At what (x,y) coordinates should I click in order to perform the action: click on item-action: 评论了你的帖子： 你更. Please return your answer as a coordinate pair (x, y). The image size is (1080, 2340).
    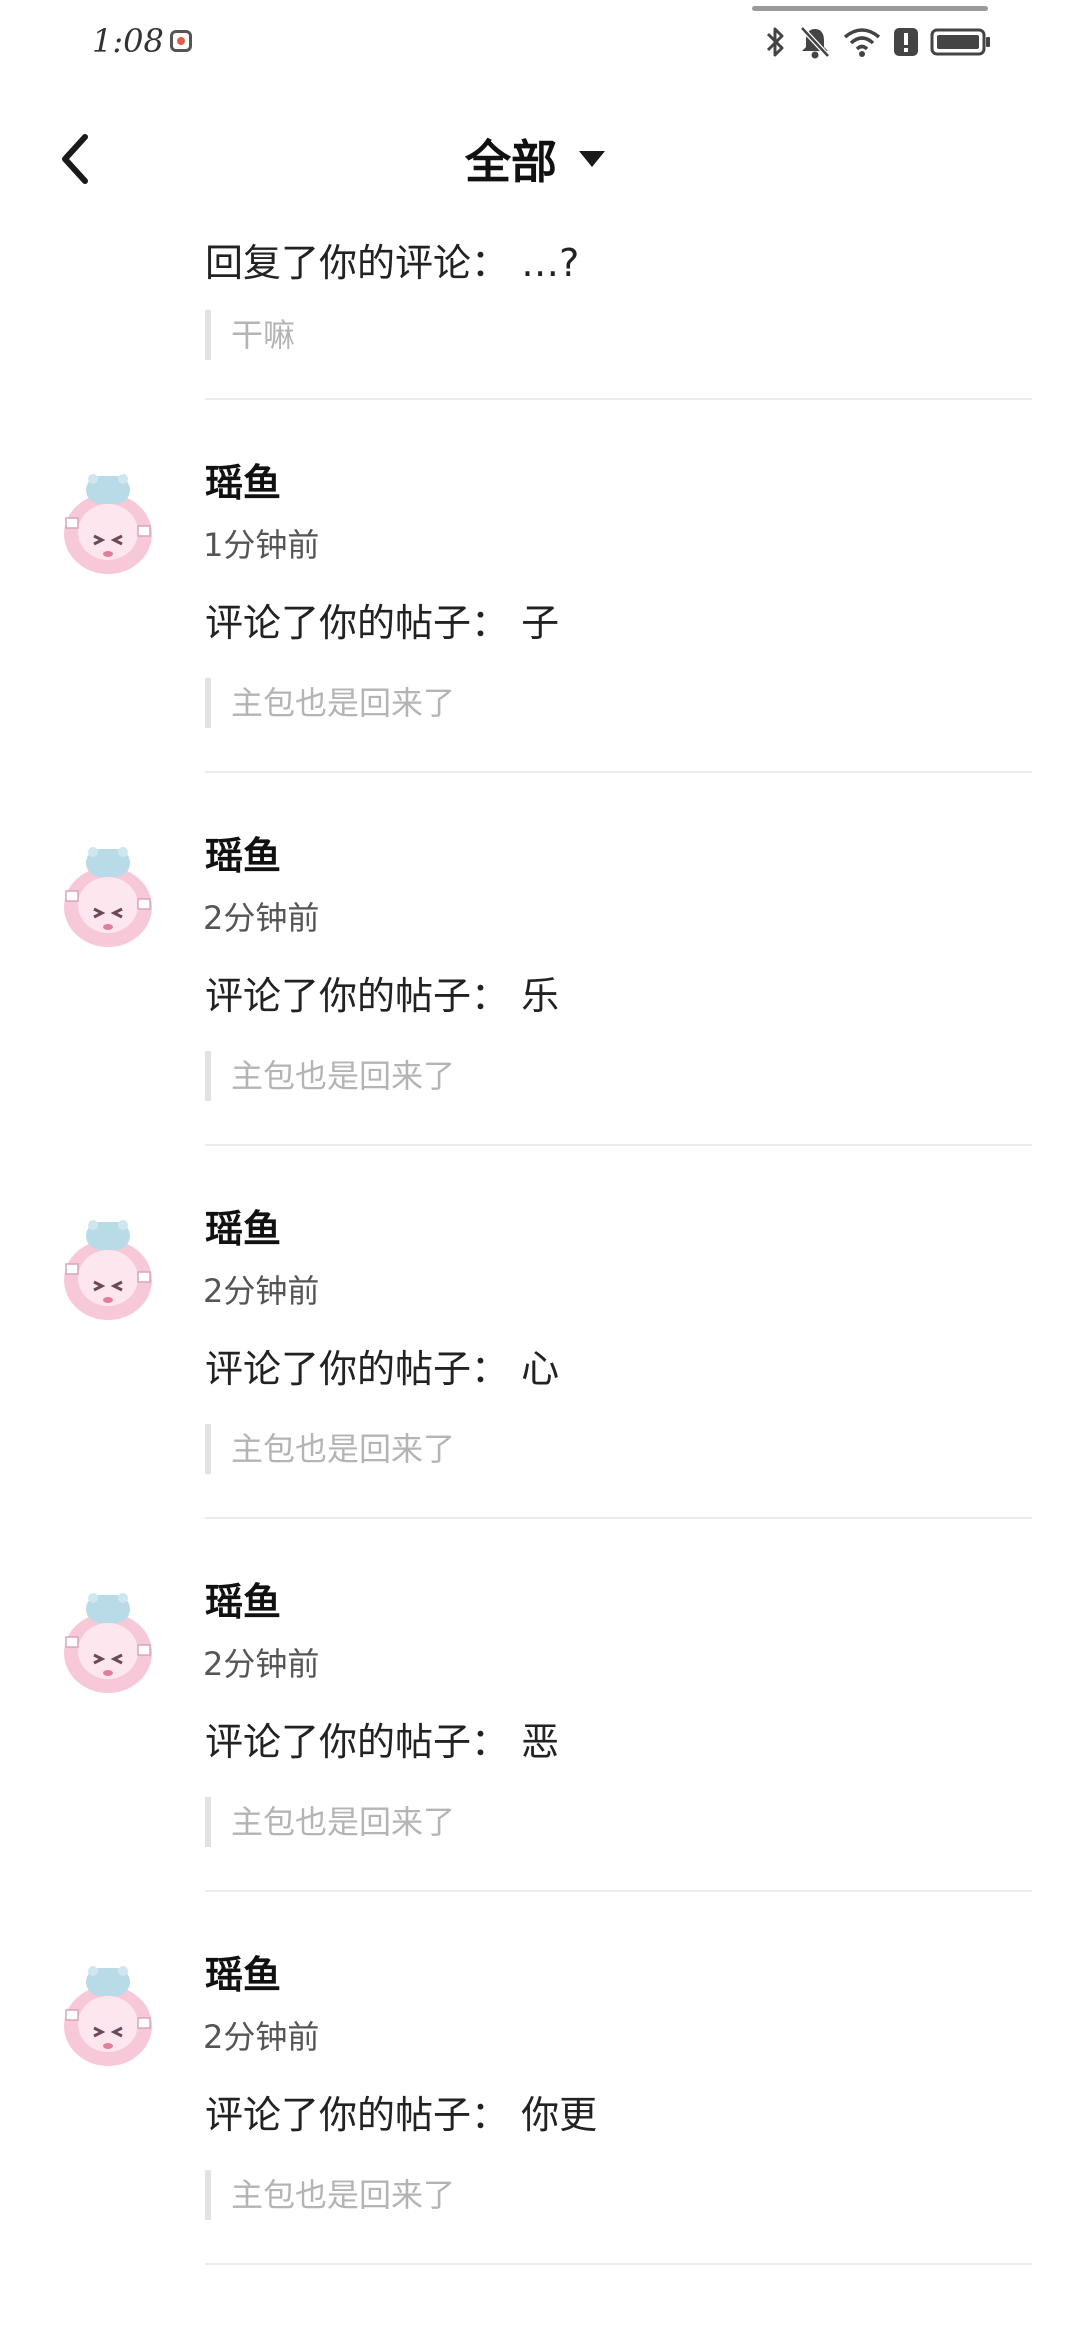
    Looking at the image, I should click on (401, 2115).